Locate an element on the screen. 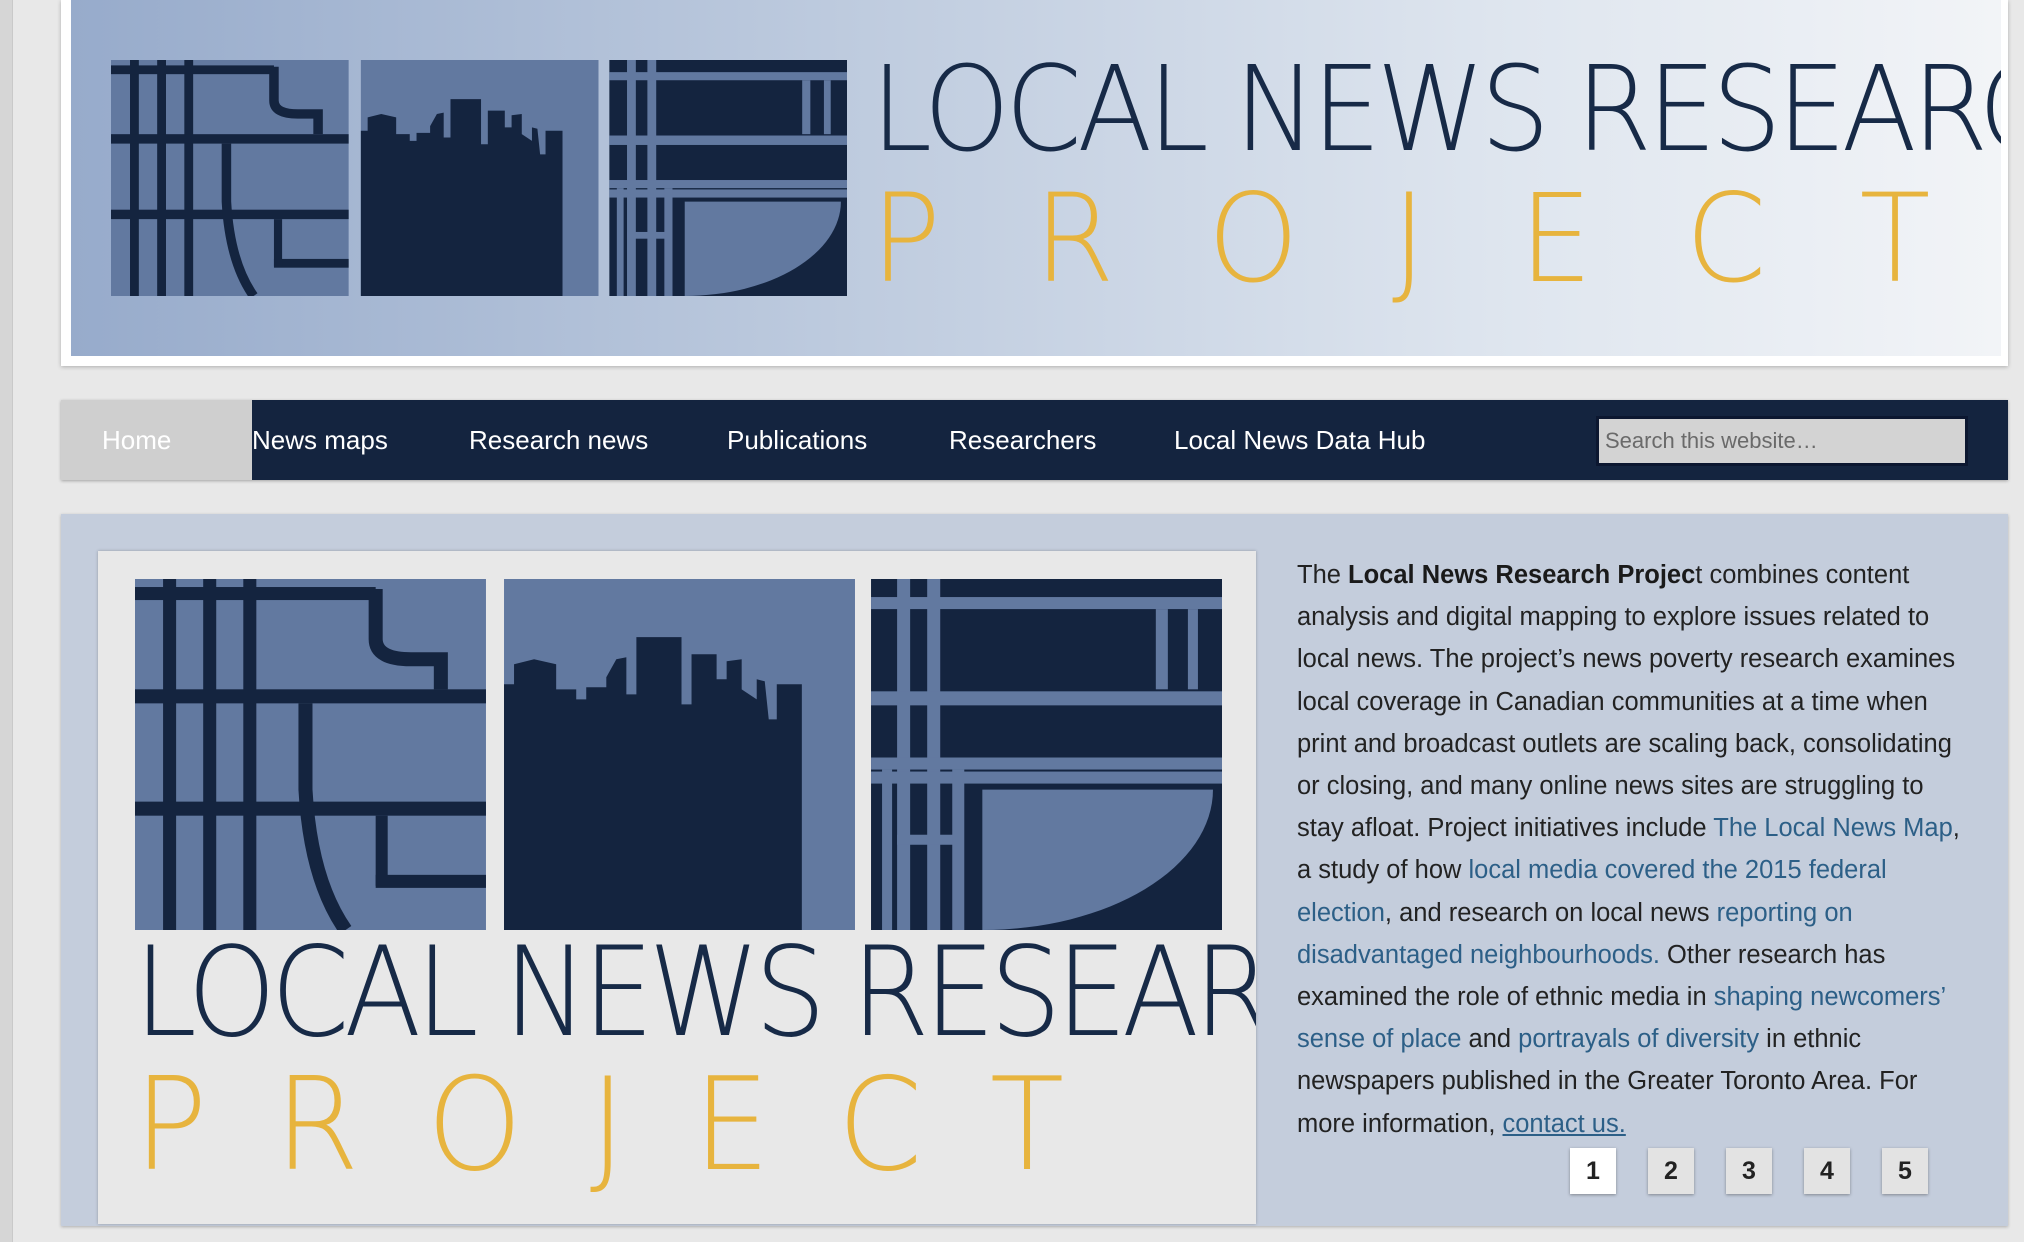  site-title-line2: PROJECT is located at coordinates (1436, 239).